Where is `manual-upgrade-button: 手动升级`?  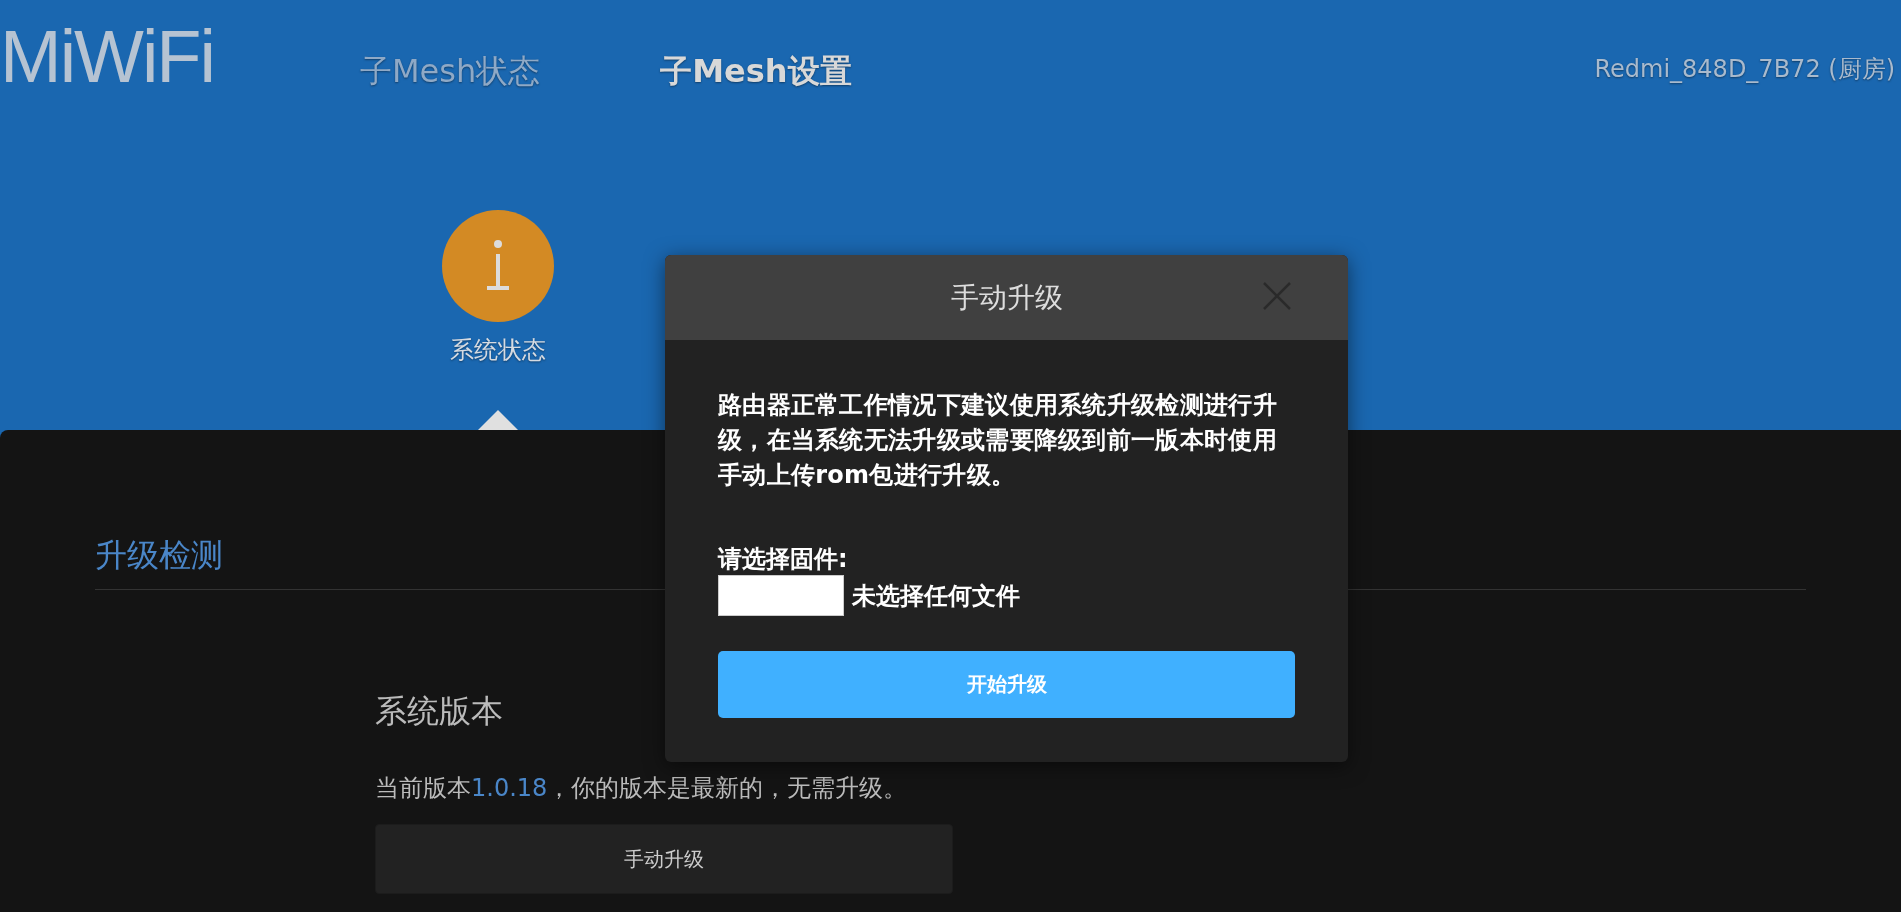 manual-upgrade-button: 手动升级 is located at coordinates (664, 859).